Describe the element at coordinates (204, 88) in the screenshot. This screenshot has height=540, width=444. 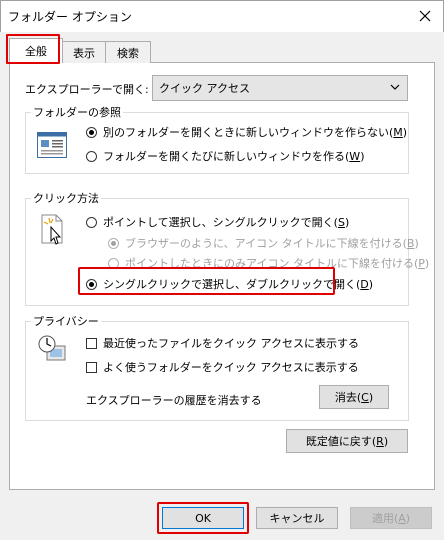
I see `explorer-open-value: クイック アクセス` at that location.